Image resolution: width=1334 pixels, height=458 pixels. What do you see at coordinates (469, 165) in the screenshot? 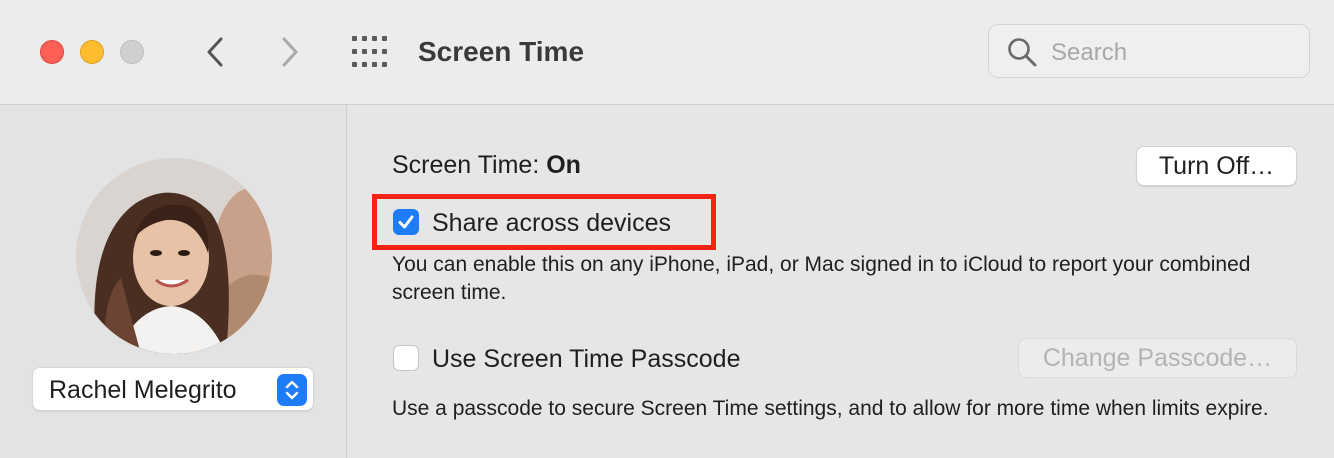
I see `status-label: Screen Time:` at bounding box center [469, 165].